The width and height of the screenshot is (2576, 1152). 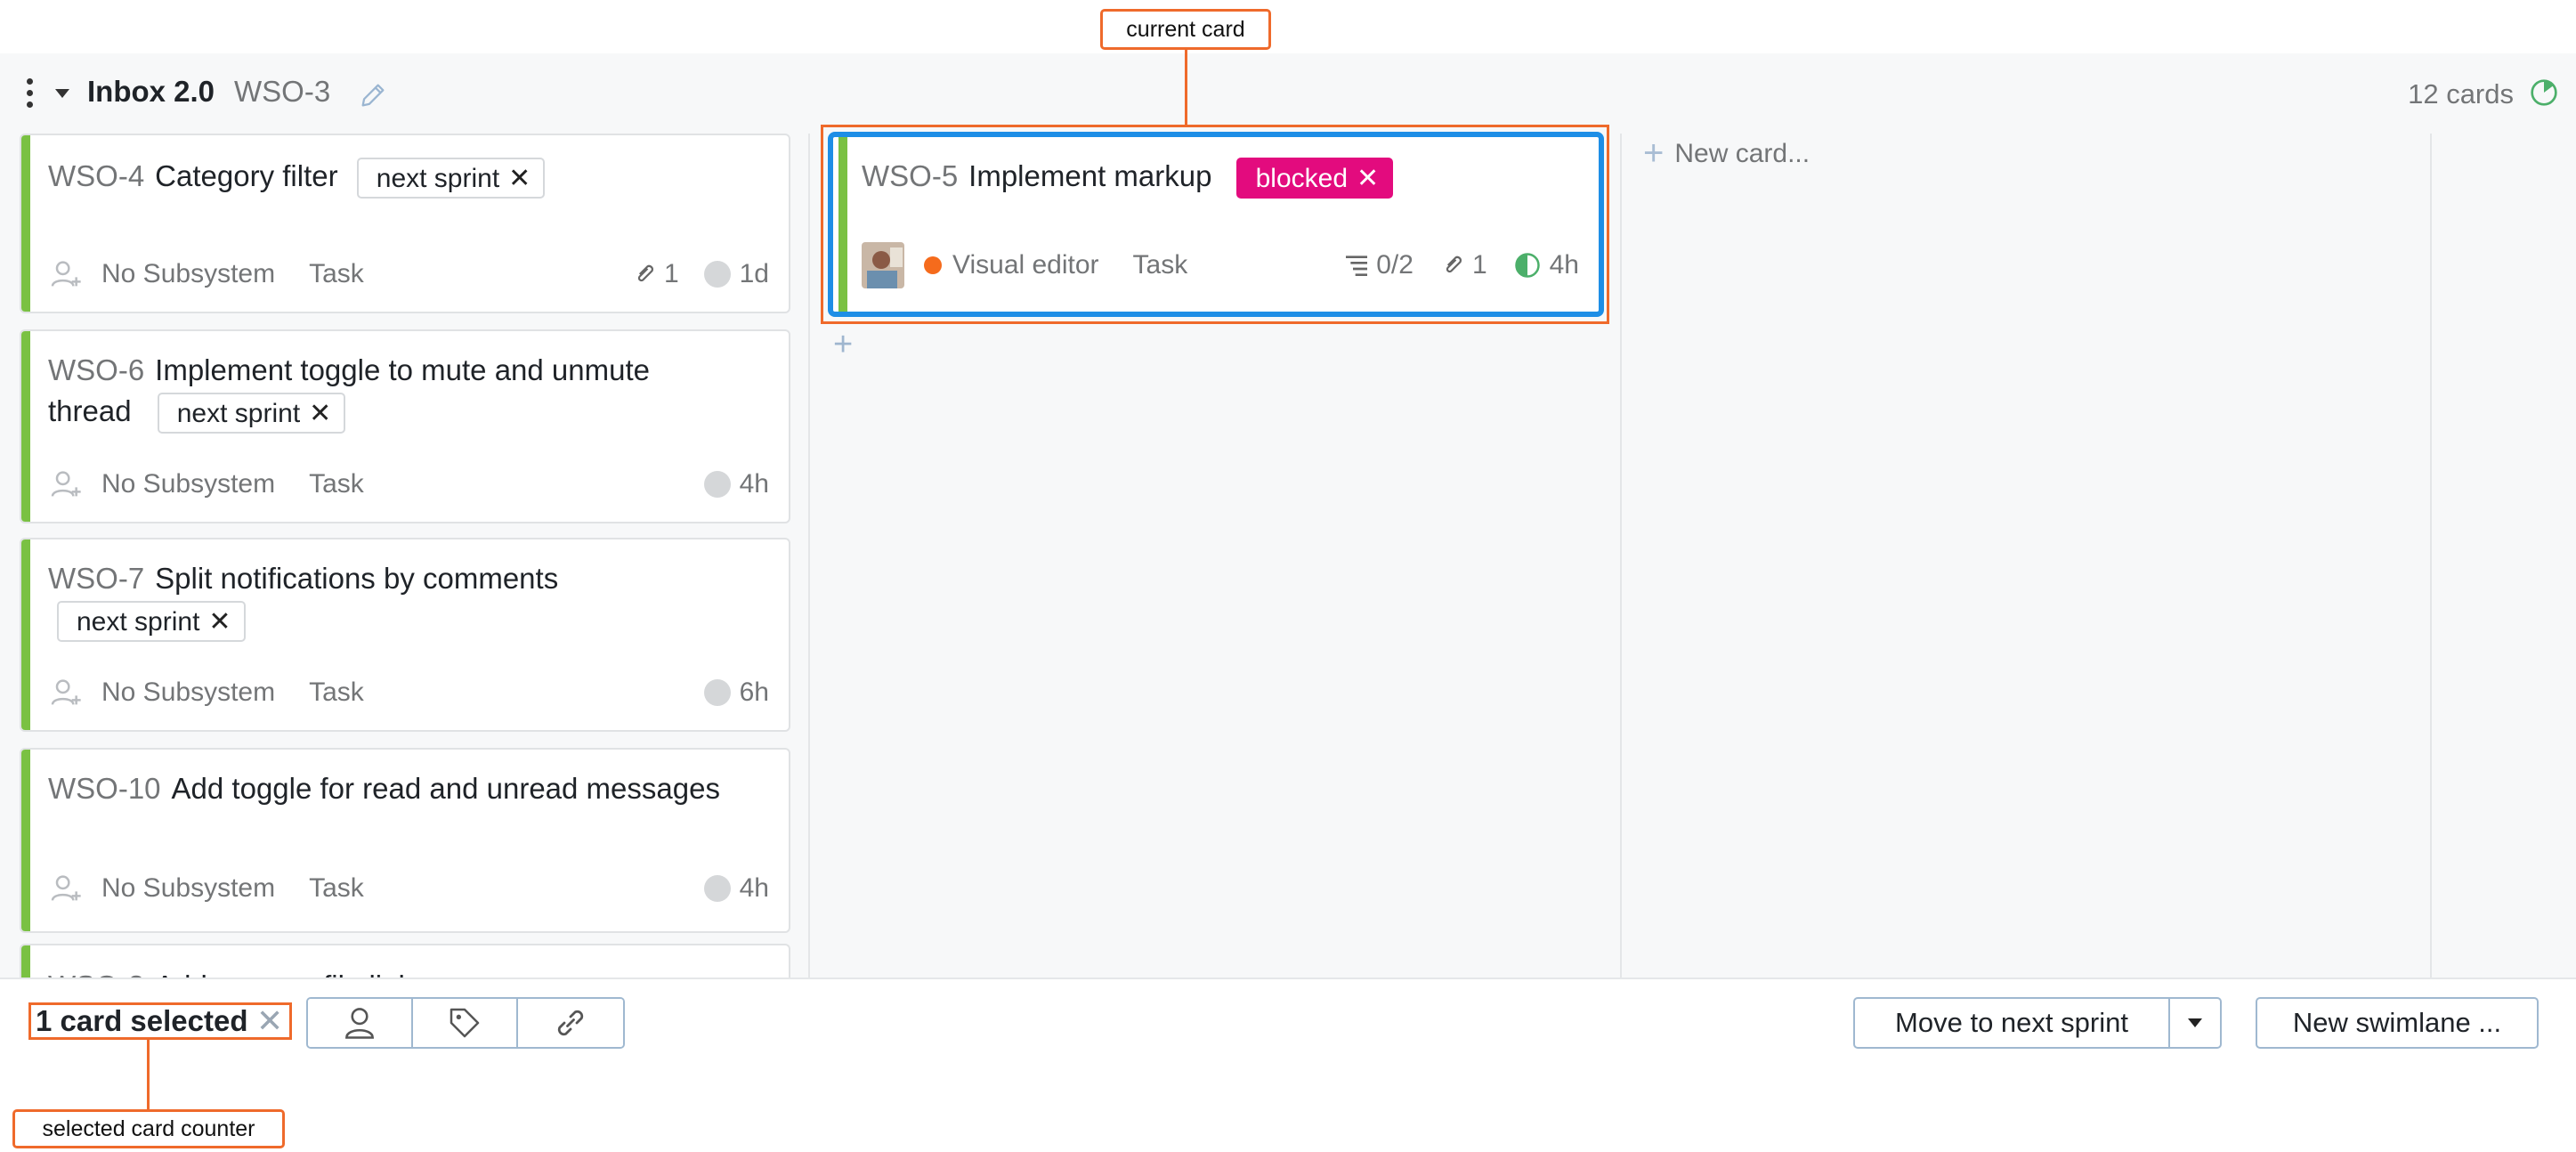 What do you see at coordinates (30, 94) in the screenshot?
I see `swimlane-menu-icon` at bounding box center [30, 94].